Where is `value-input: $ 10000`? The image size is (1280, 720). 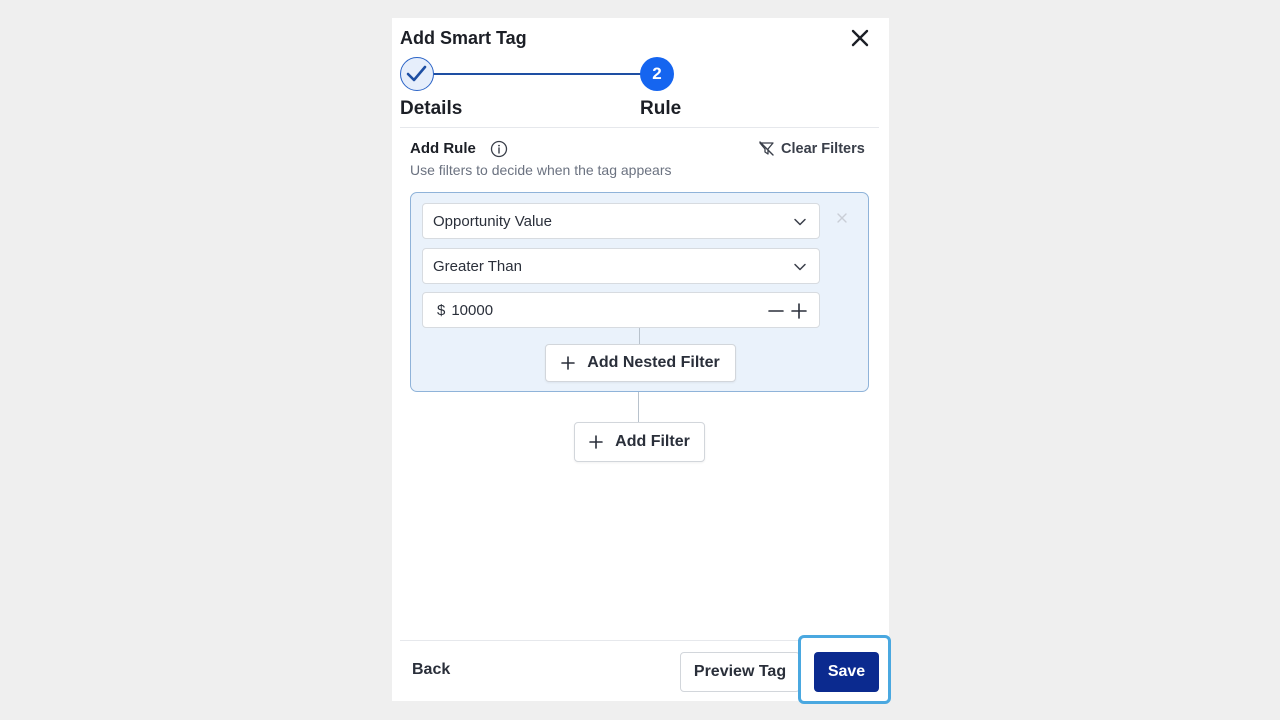
value-input: $ 10000 is located at coordinates (621, 310).